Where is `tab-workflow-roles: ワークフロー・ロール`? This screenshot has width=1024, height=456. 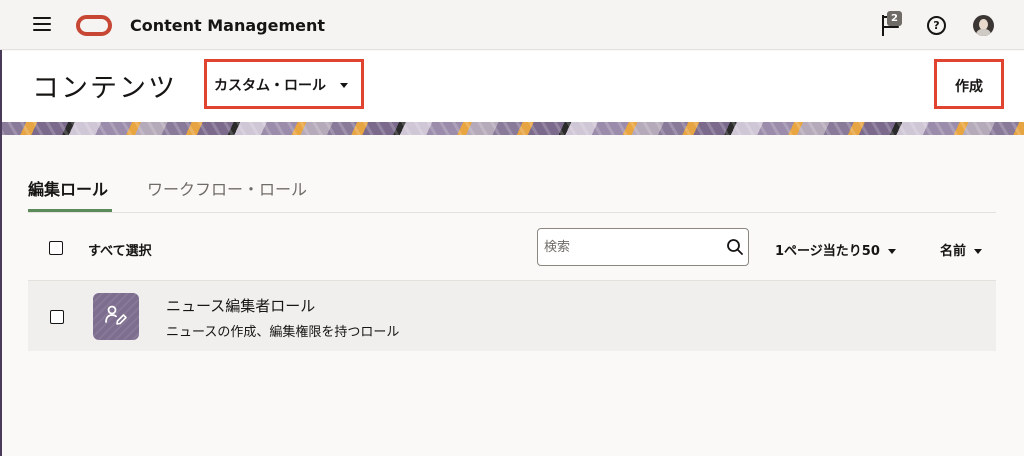
tab-workflow-roles: ワークフロー・ロール is located at coordinates (227, 188).